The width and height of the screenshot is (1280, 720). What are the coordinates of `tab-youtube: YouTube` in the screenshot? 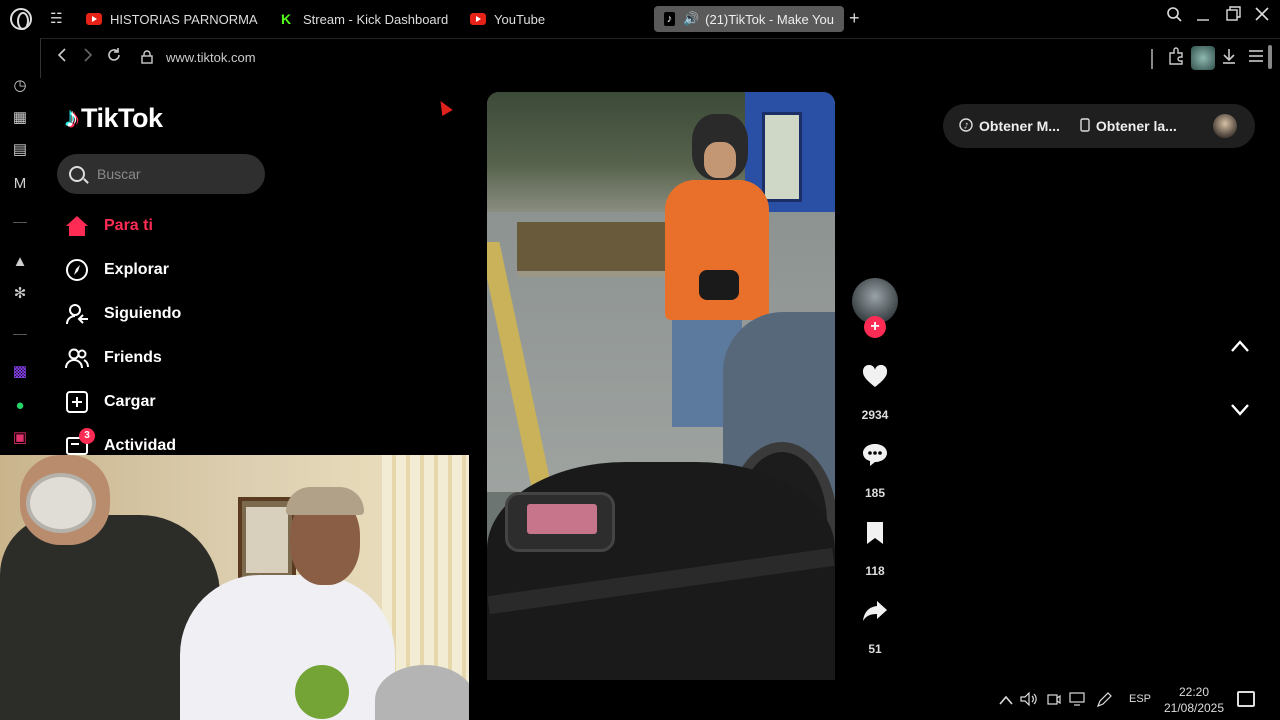 It's located at (520, 19).